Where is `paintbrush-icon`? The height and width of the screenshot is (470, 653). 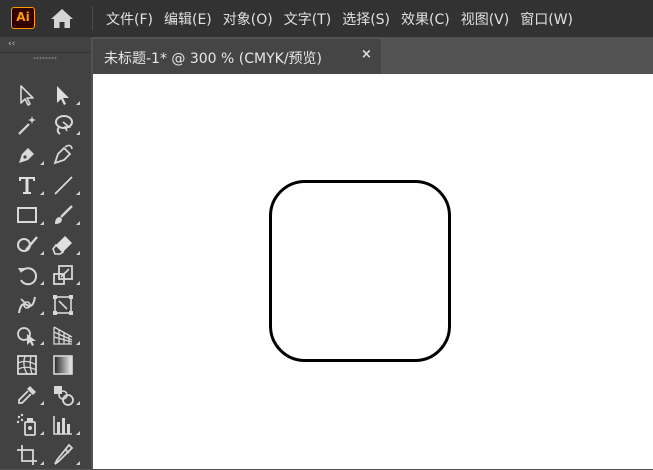
paintbrush-icon is located at coordinates (64, 214).